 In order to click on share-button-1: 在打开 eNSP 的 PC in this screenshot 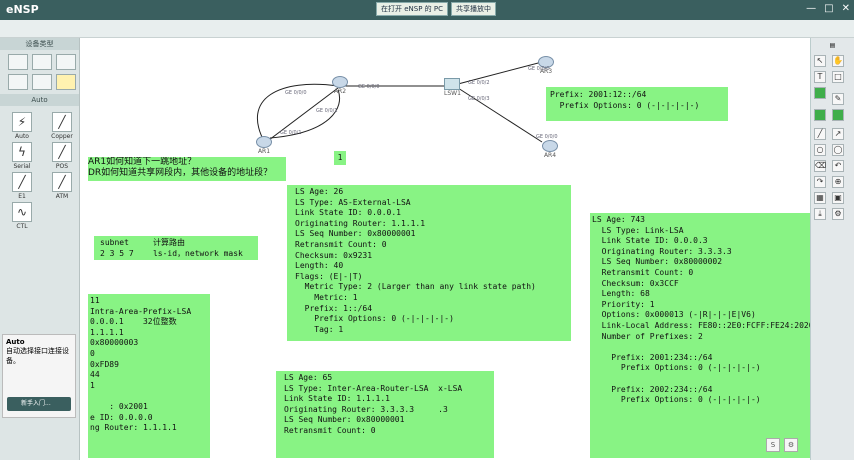, I will do `click(412, 9)`.